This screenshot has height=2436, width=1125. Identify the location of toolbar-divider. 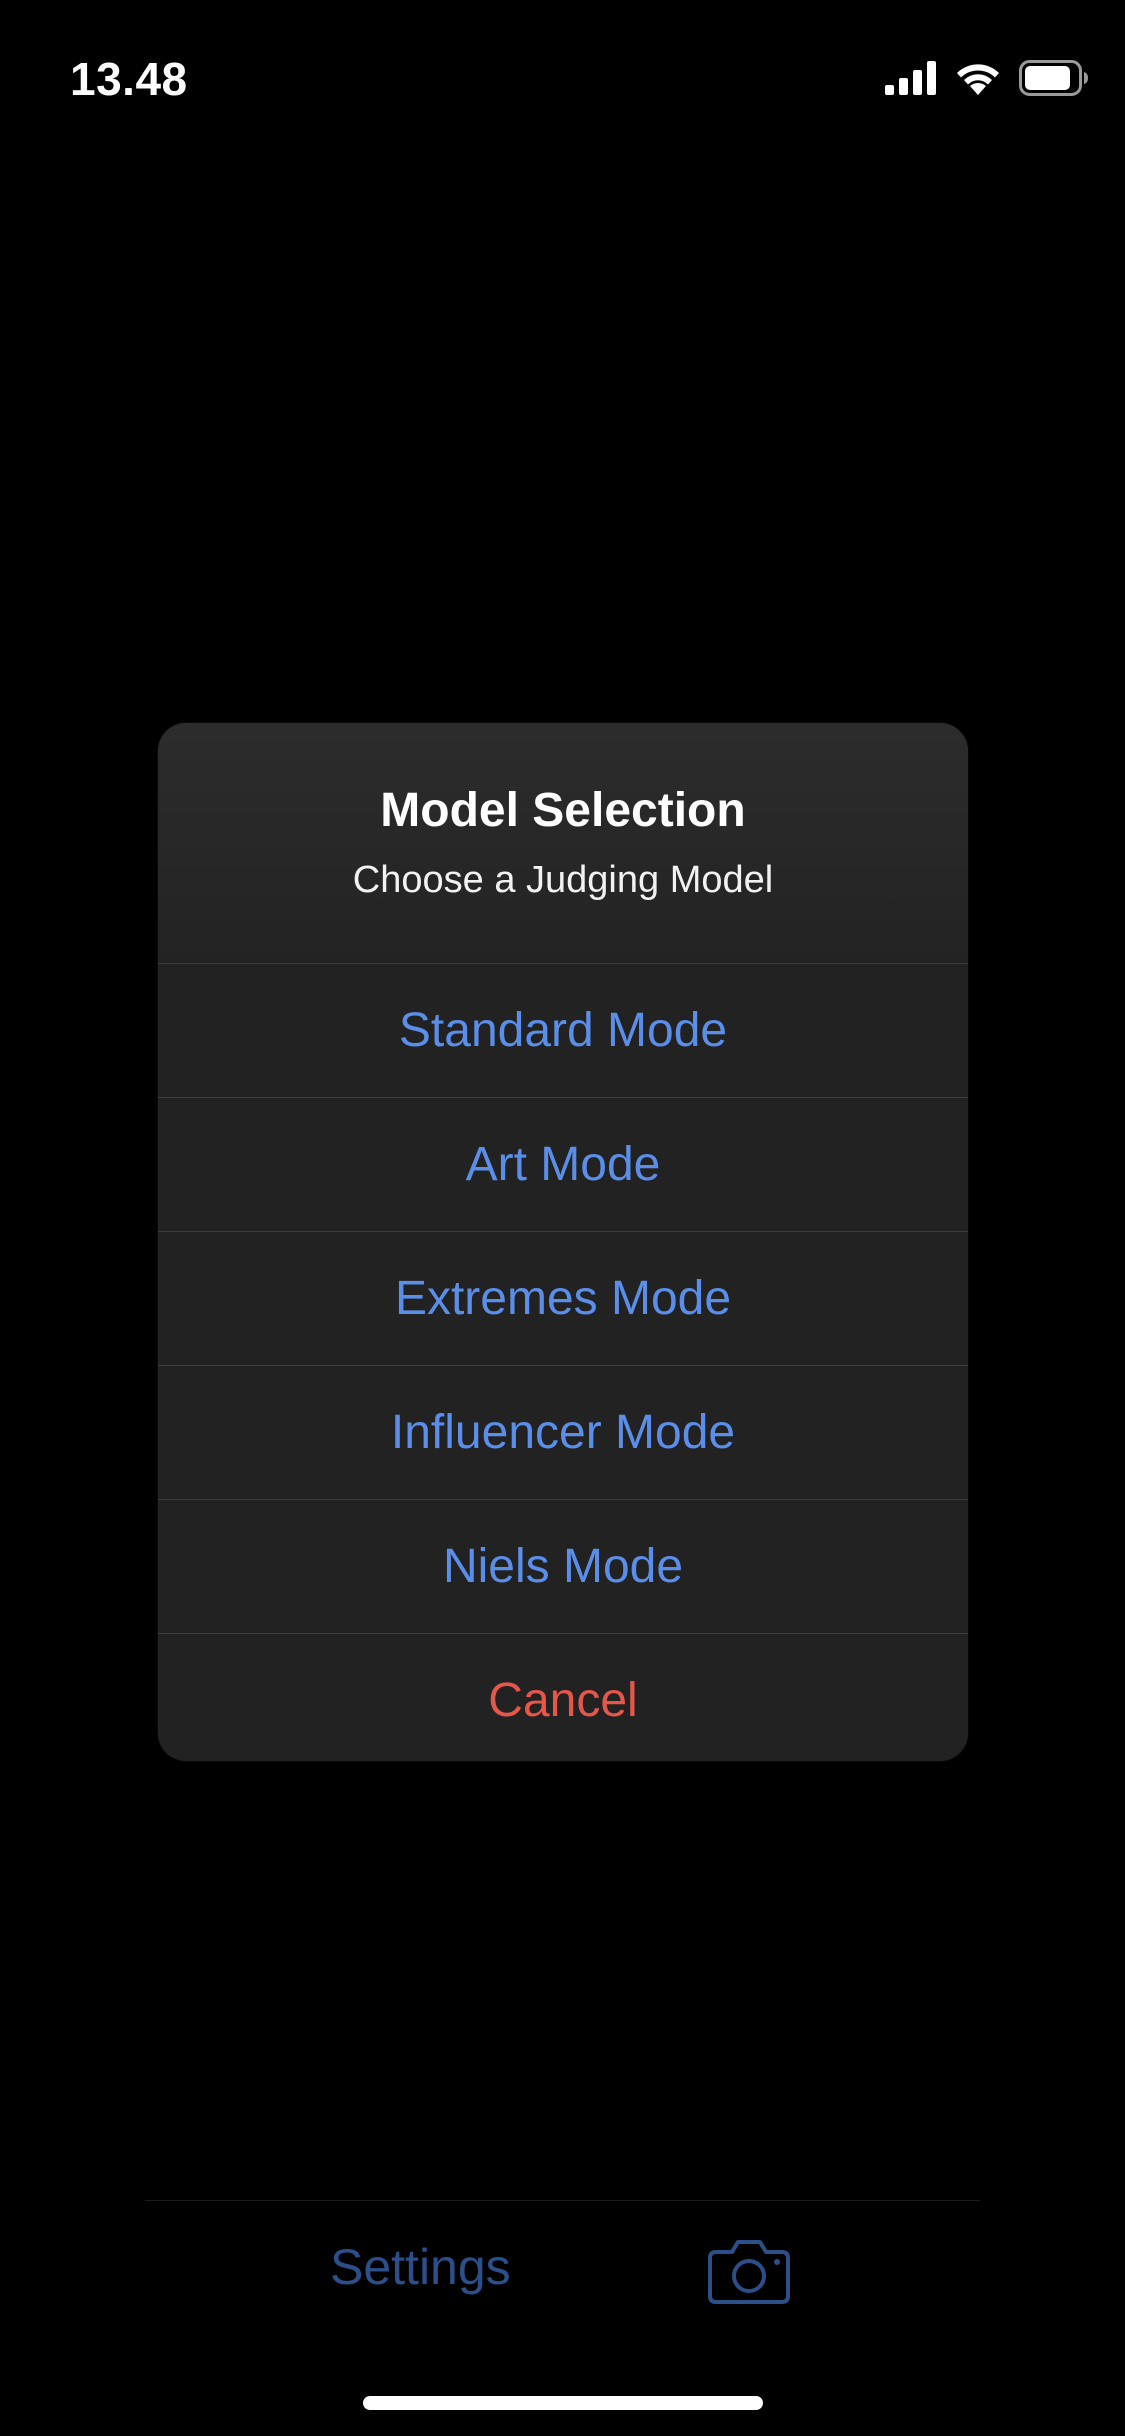
(562, 2200).